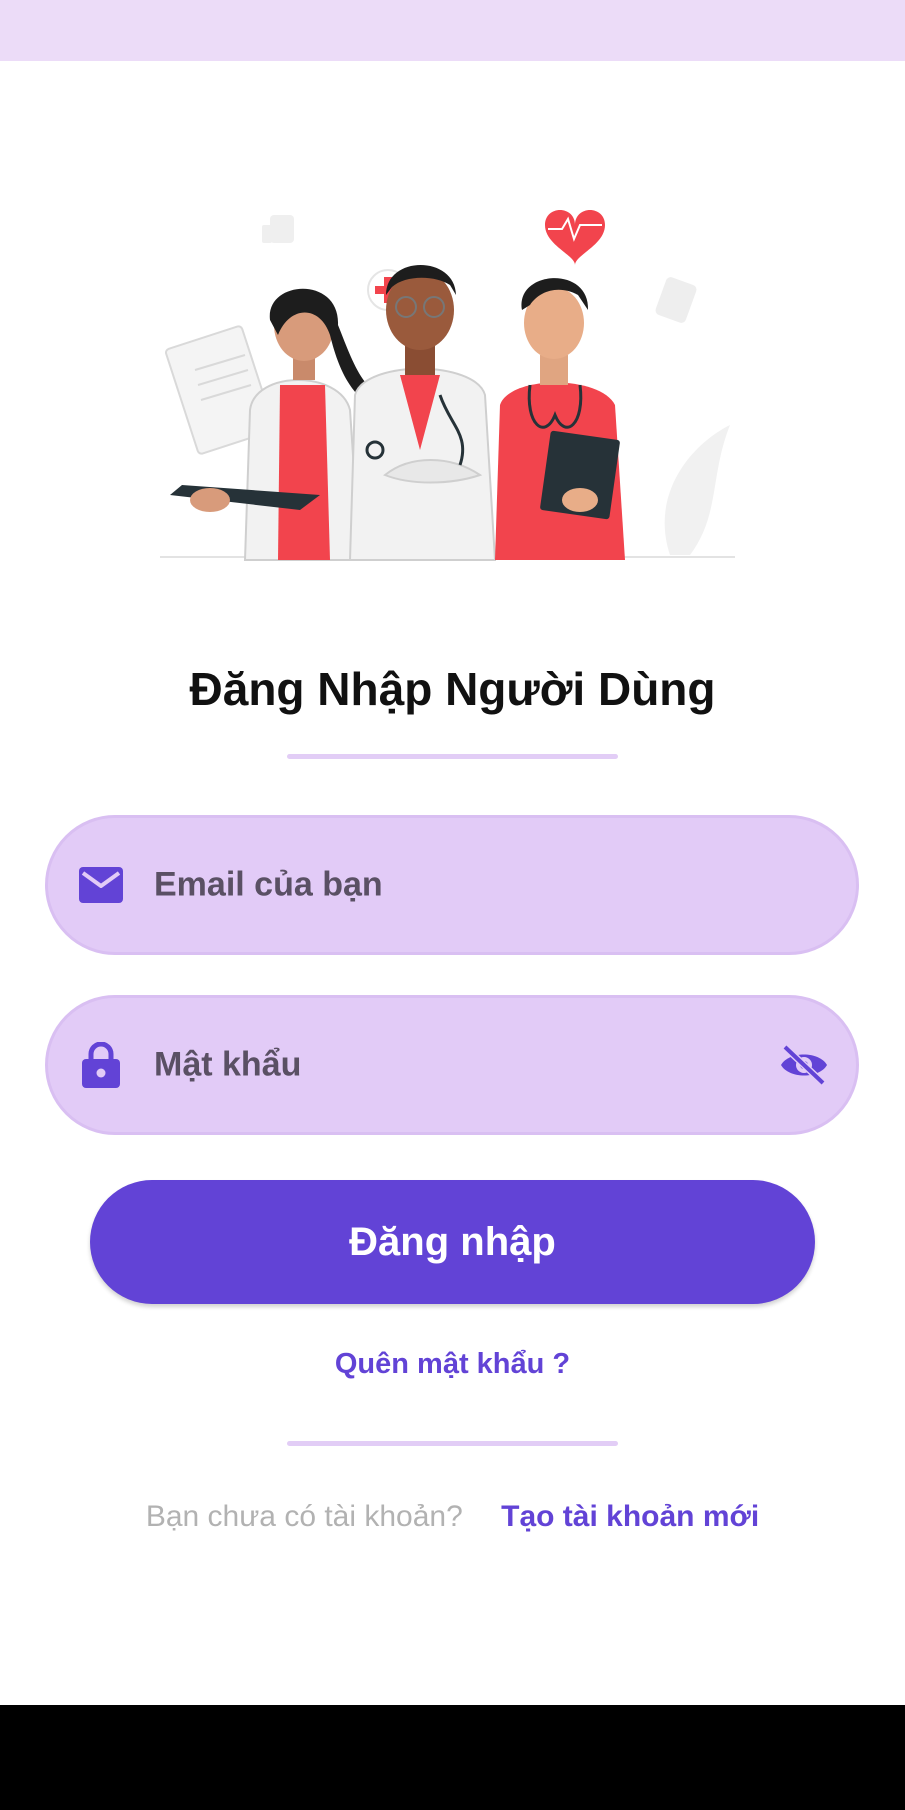 This screenshot has height=1810, width=905. Describe the element at coordinates (804, 1065) in the screenshot. I see `eye-off-icon` at that location.